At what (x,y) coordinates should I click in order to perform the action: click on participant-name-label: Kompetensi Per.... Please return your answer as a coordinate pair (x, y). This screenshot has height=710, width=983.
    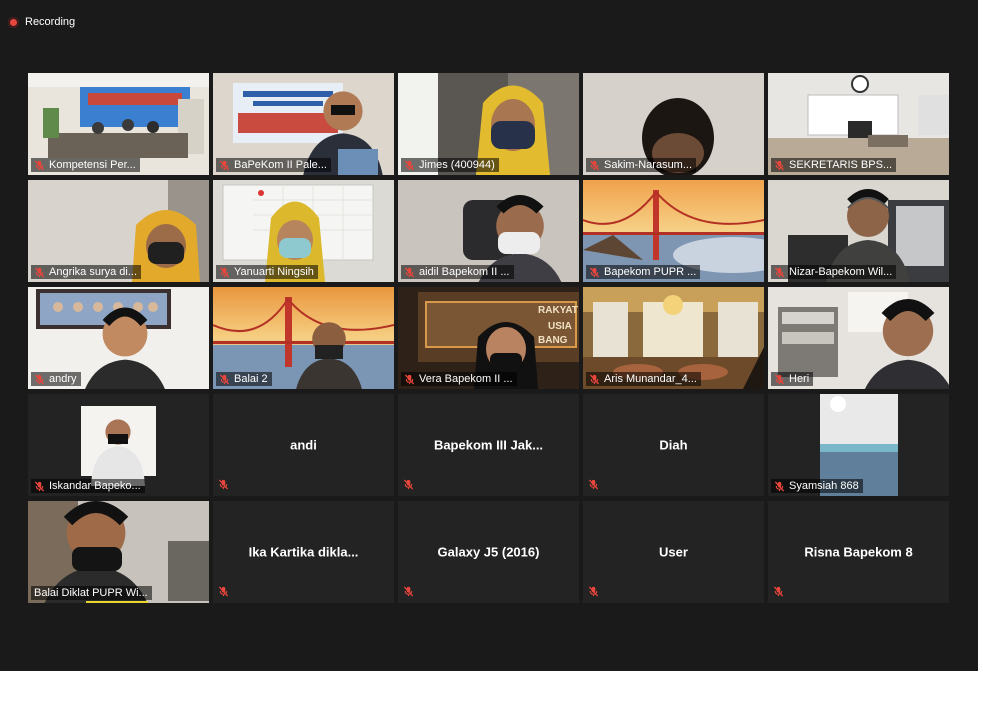
    Looking at the image, I should click on (85, 165).